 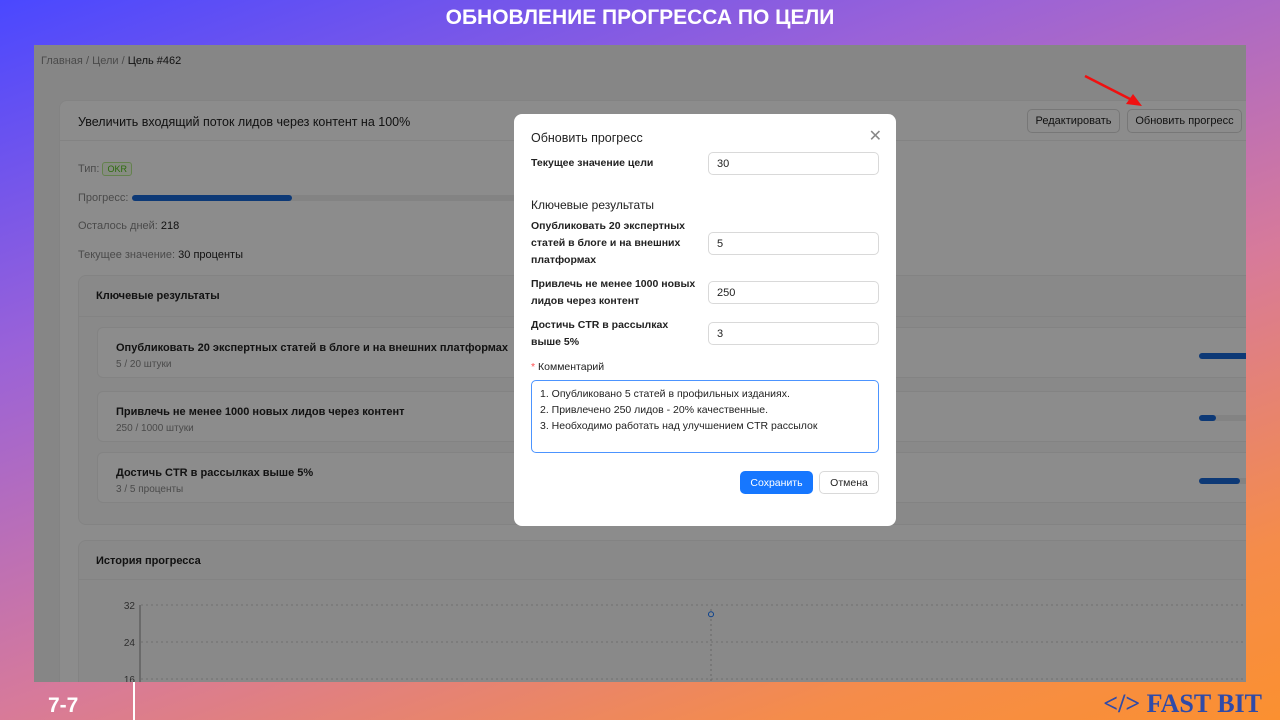 What do you see at coordinates (134, 701) in the screenshot?
I see `divider` at bounding box center [134, 701].